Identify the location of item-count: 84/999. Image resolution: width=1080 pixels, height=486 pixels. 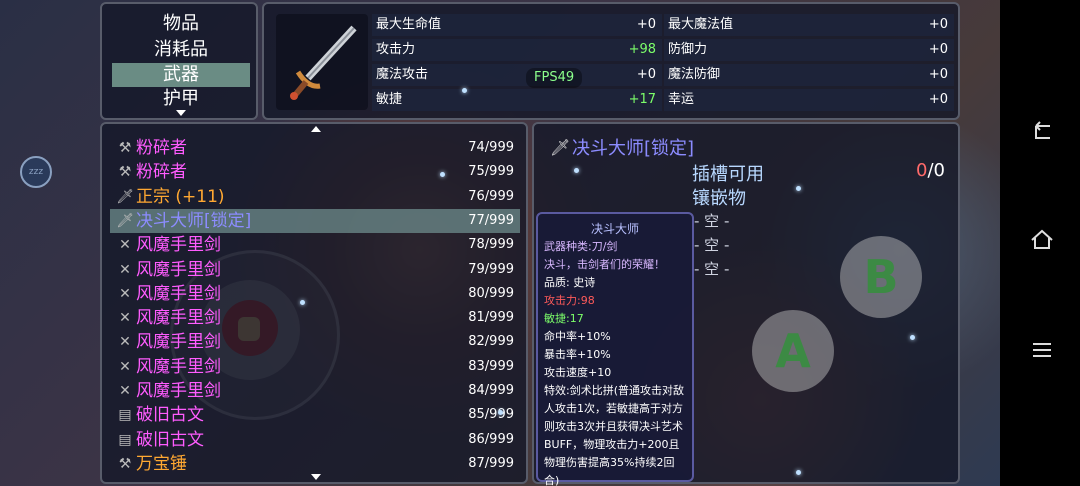
(491, 390).